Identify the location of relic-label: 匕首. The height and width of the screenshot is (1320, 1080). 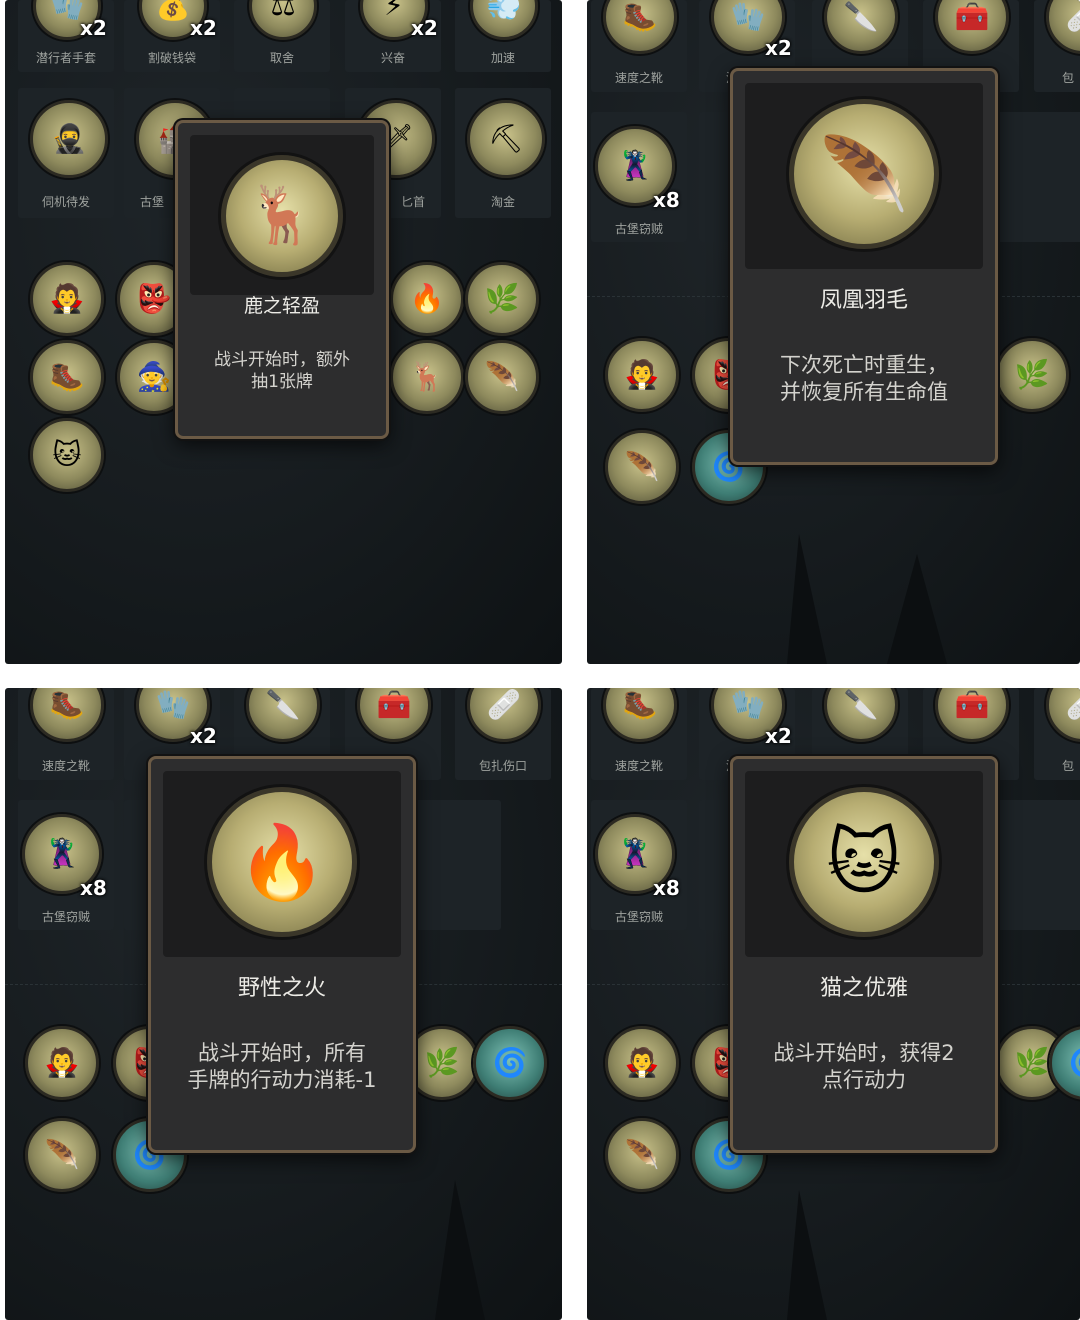
(412, 202).